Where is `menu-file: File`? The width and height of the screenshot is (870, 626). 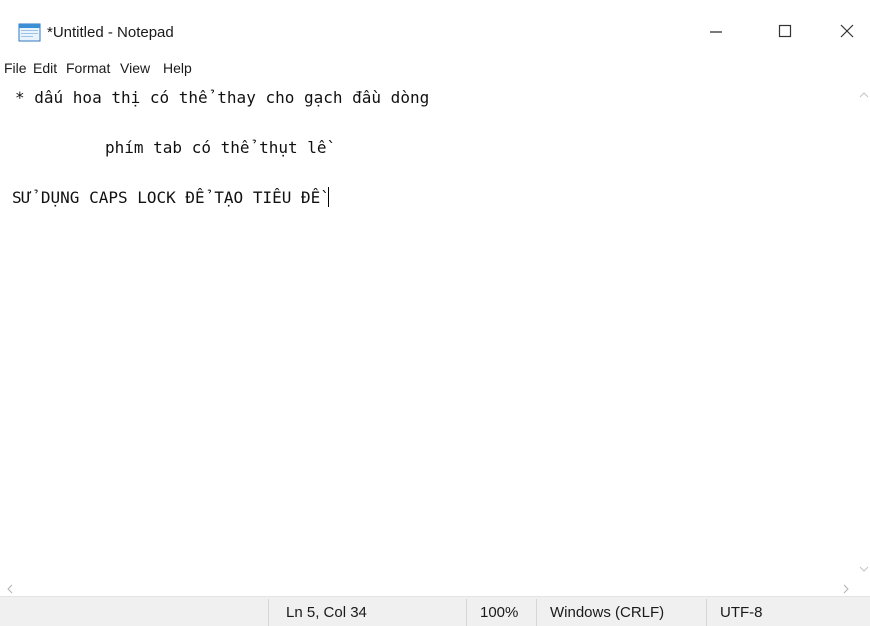
menu-file: File is located at coordinates (15, 68).